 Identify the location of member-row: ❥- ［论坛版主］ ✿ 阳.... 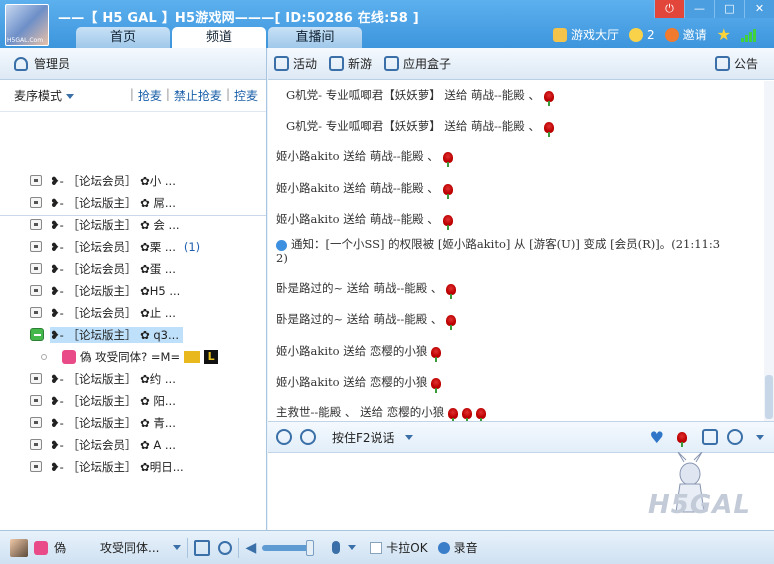
(133, 401).